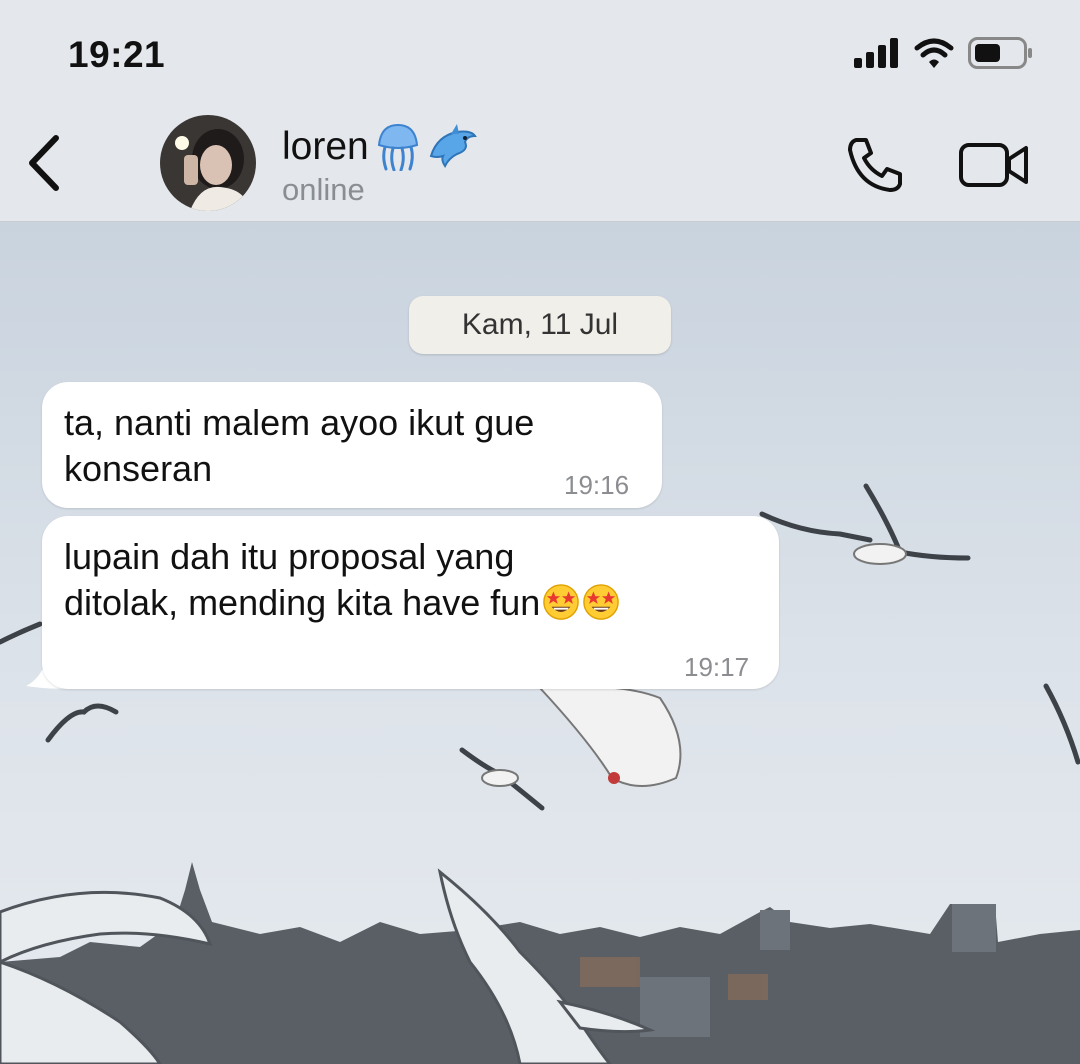 Image resolution: width=1080 pixels, height=1064 pixels. I want to click on video-call-button, so click(994, 165).